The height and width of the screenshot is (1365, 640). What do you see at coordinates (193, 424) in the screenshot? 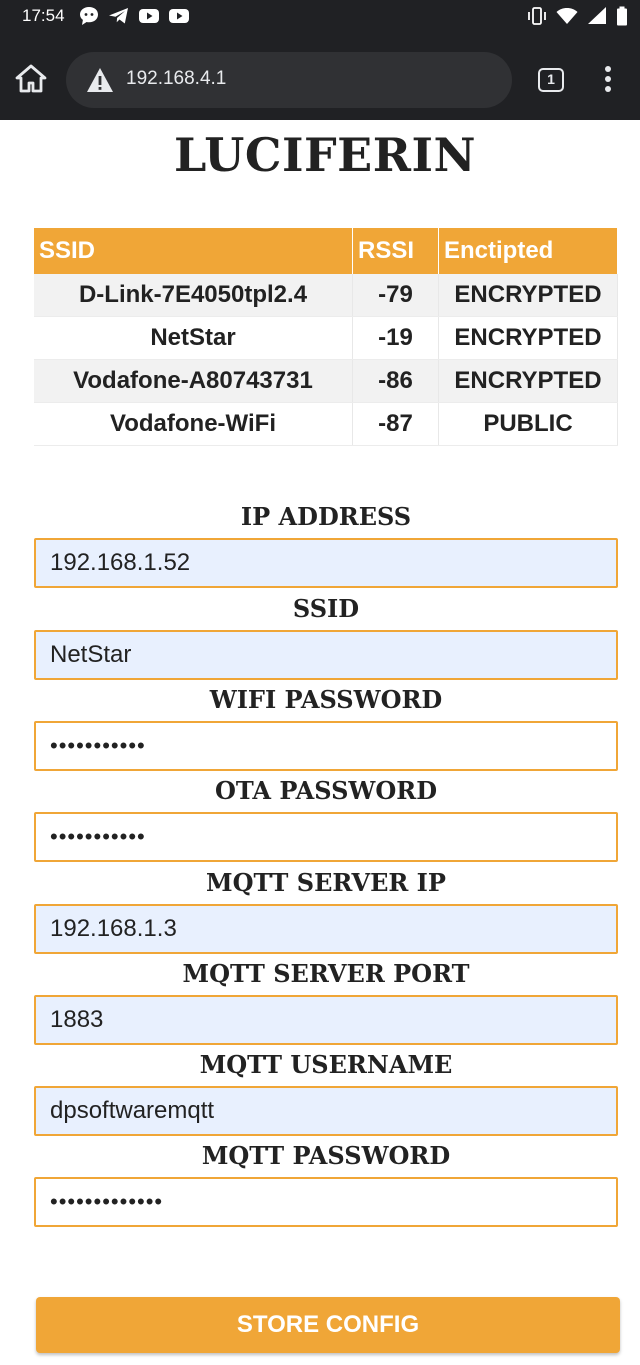
I see `cell-ssid: Vodafone-WiFi` at bounding box center [193, 424].